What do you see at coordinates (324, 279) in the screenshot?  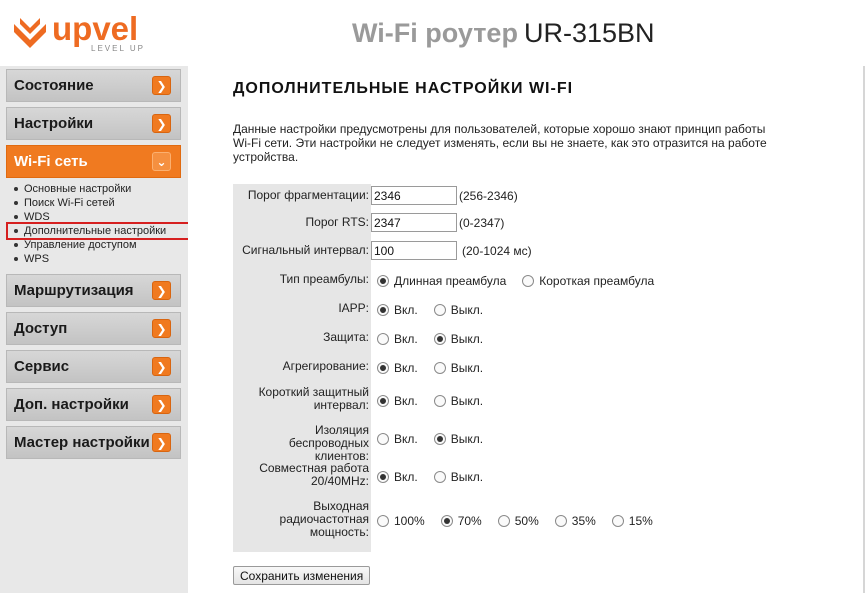 I see `preamble-label: Тип преамбулы:` at bounding box center [324, 279].